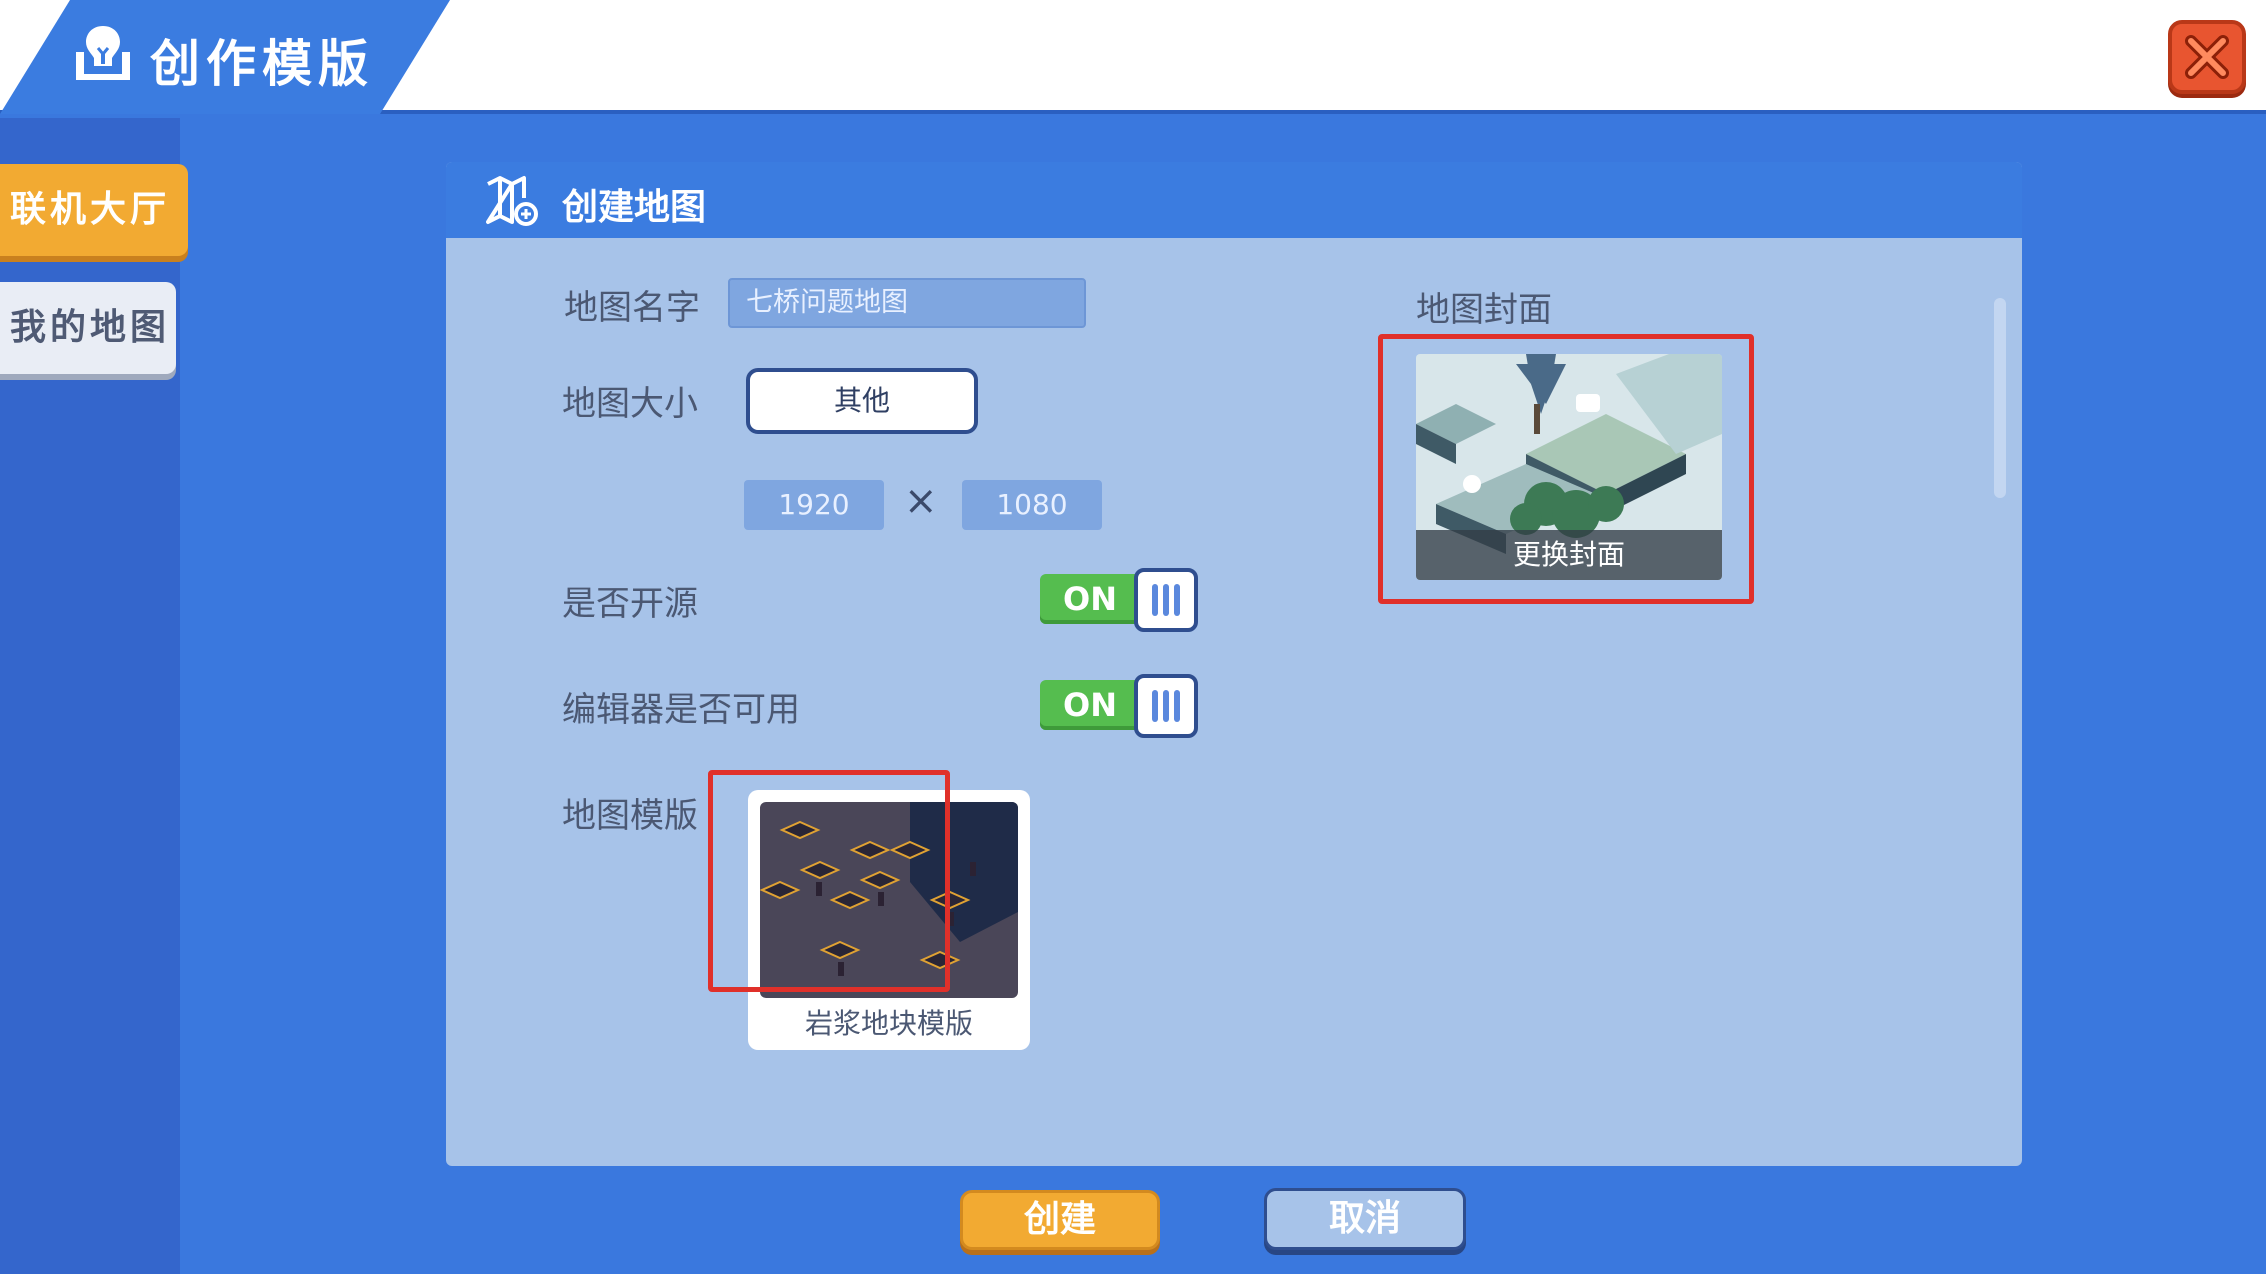 The image size is (2266, 1274). I want to click on sidebar: 联机大厅 我的地图, so click(94, 696).